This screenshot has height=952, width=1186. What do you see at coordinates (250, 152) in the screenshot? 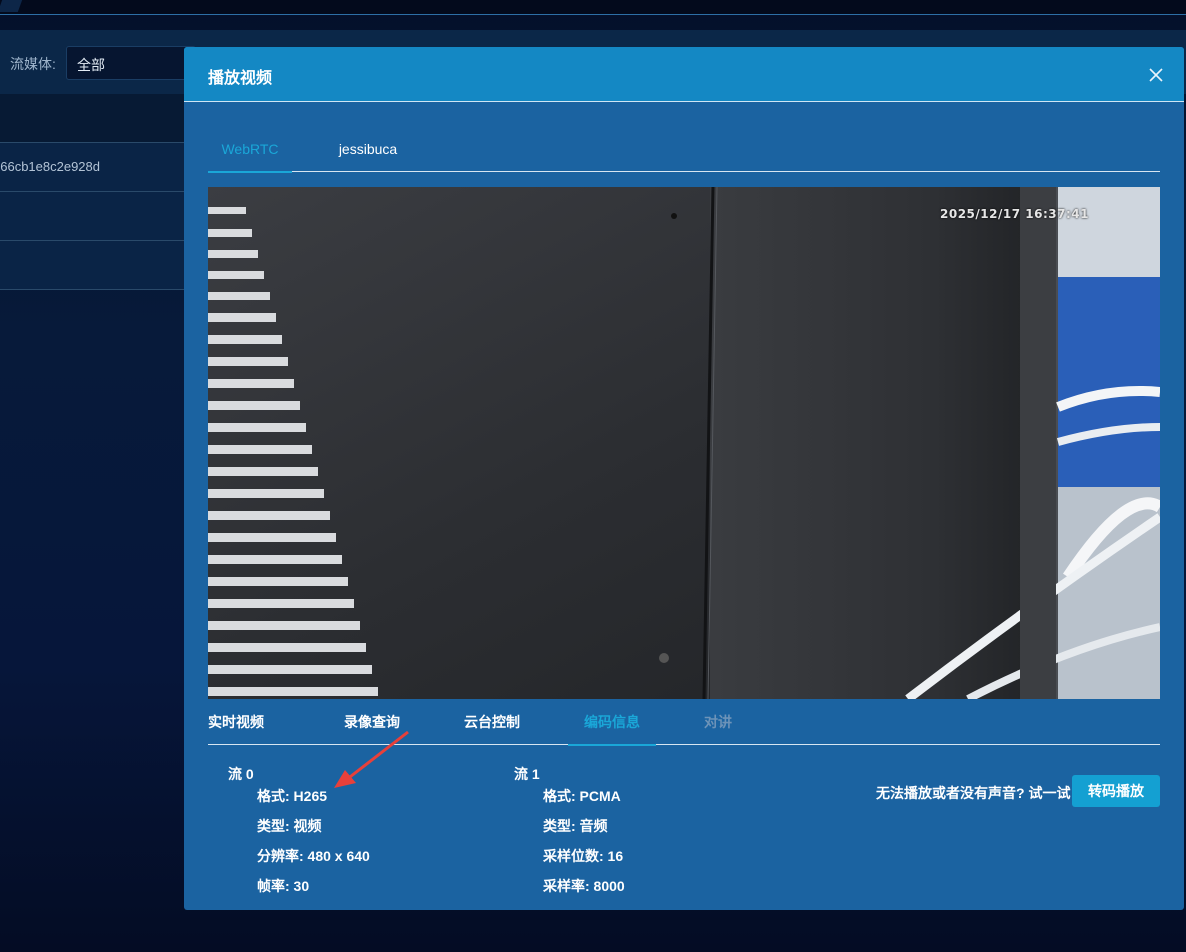
I see `tab-webrtc: WebRTC` at bounding box center [250, 152].